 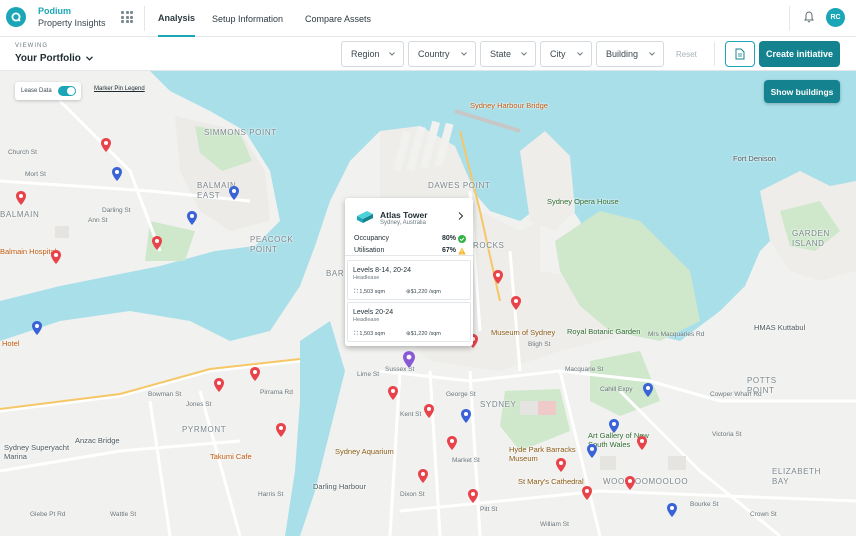 What do you see at coordinates (809, 17) in the screenshot?
I see `bell-icon` at bounding box center [809, 17].